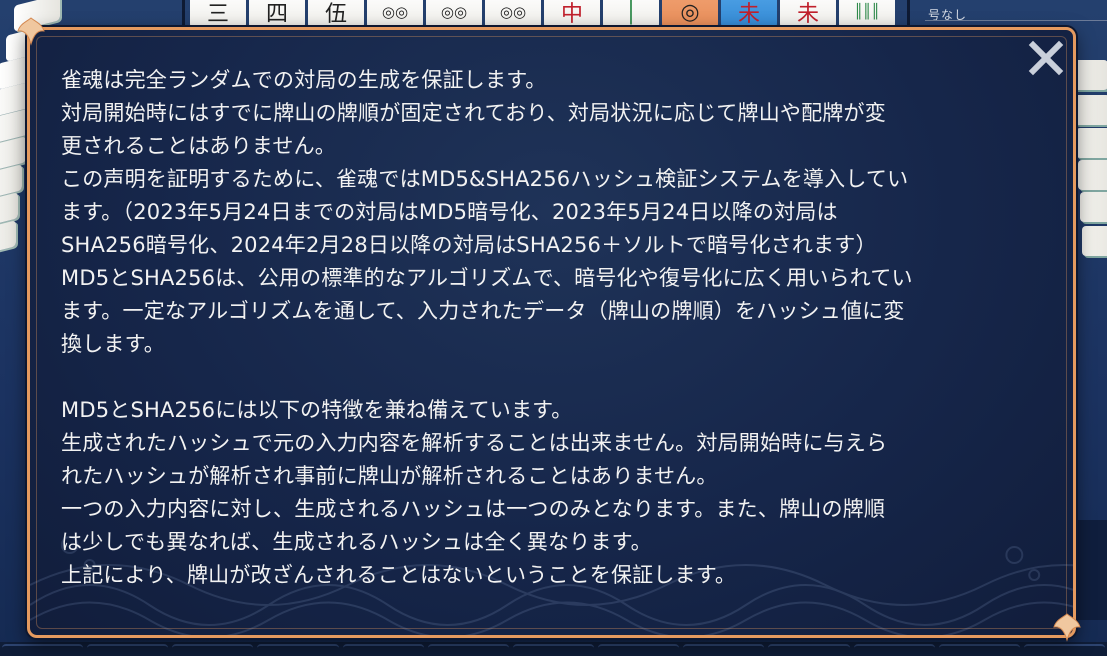 The width and height of the screenshot is (1107, 656). Describe the element at coordinates (473, 509) in the screenshot. I see `notice-line: 一つの入力内容に対し、生成されるハッシュは一つのみとなります。また、牌山の牌順` at that location.